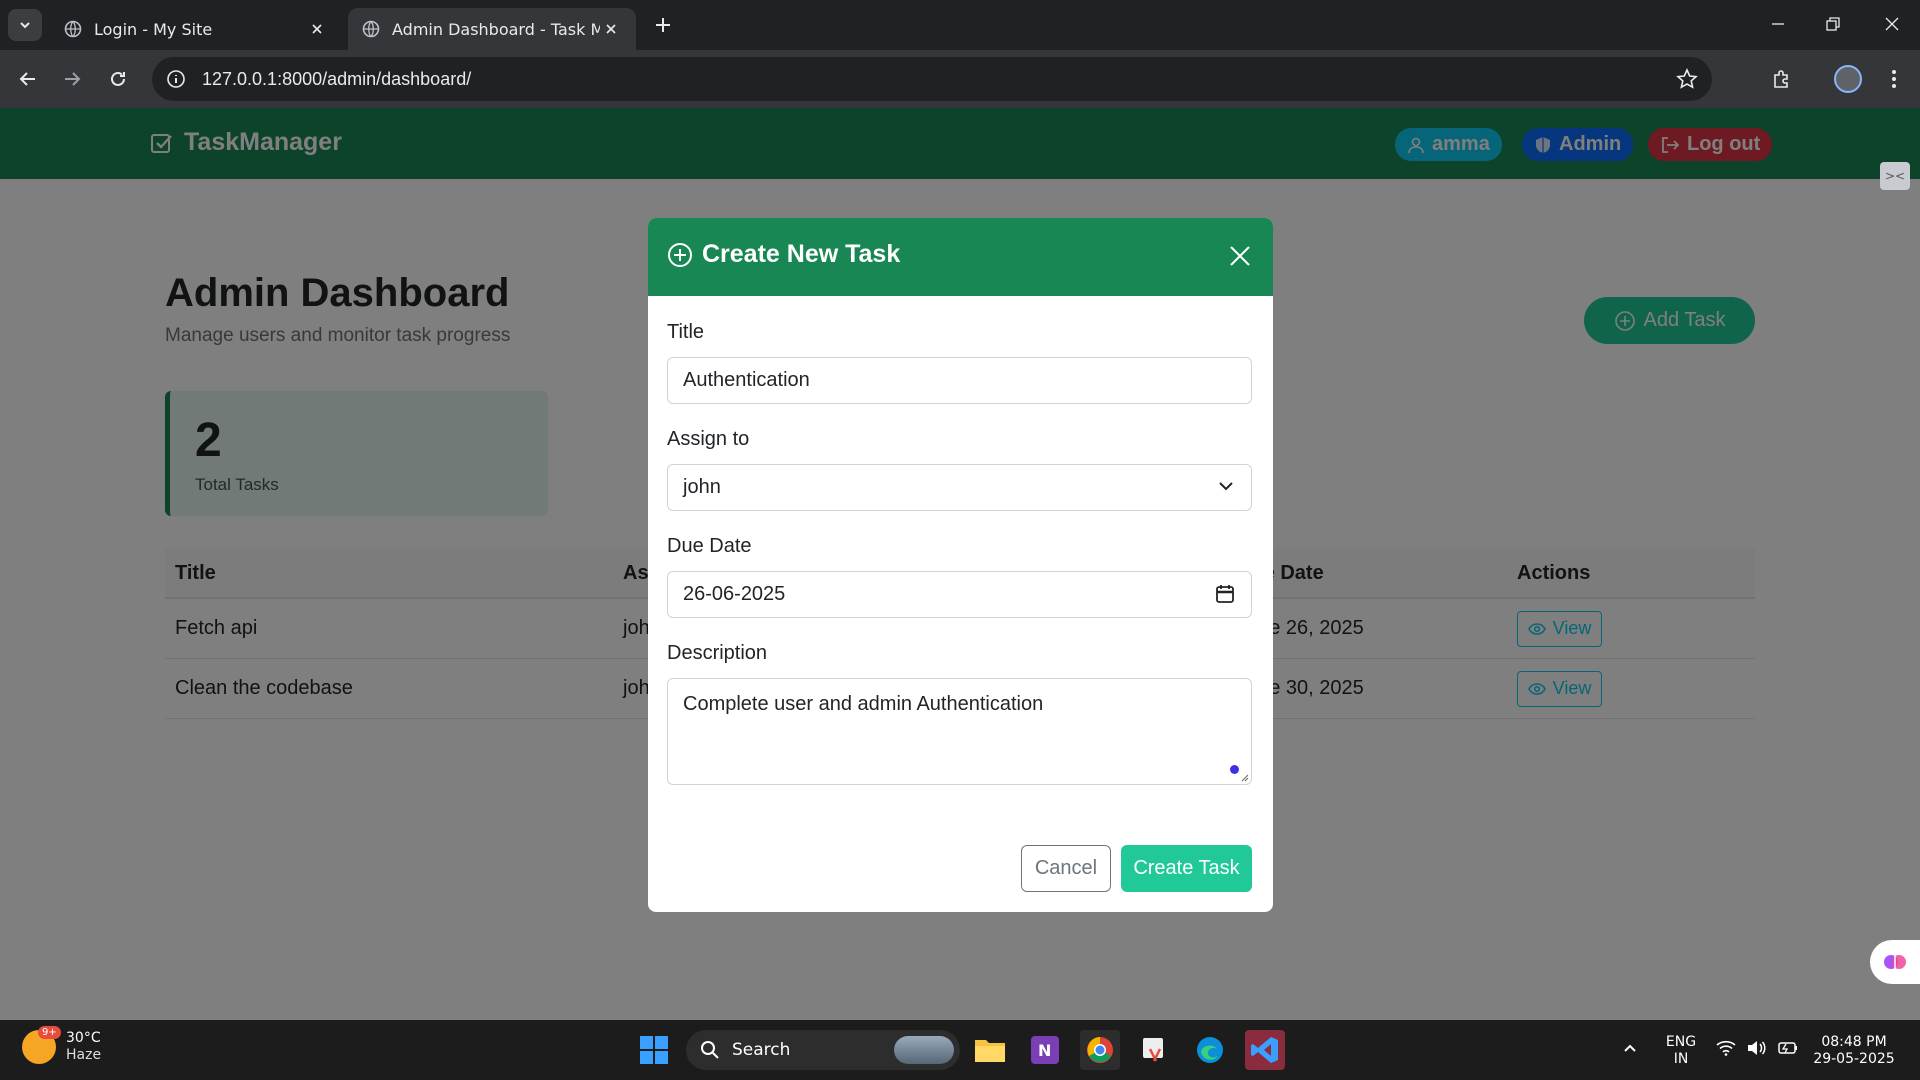 This screenshot has width=1920, height=1080. Describe the element at coordinates (823, 1050) in the screenshot. I see `taskbar-search: Search` at that location.